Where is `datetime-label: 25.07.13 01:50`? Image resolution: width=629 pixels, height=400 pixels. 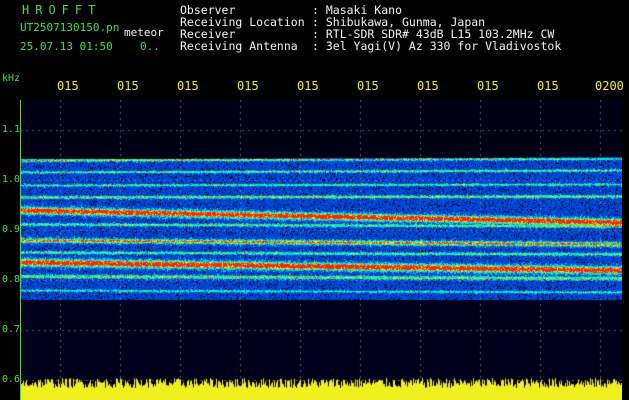 datetime-label: 25.07.13 01:50 is located at coordinates (66, 46).